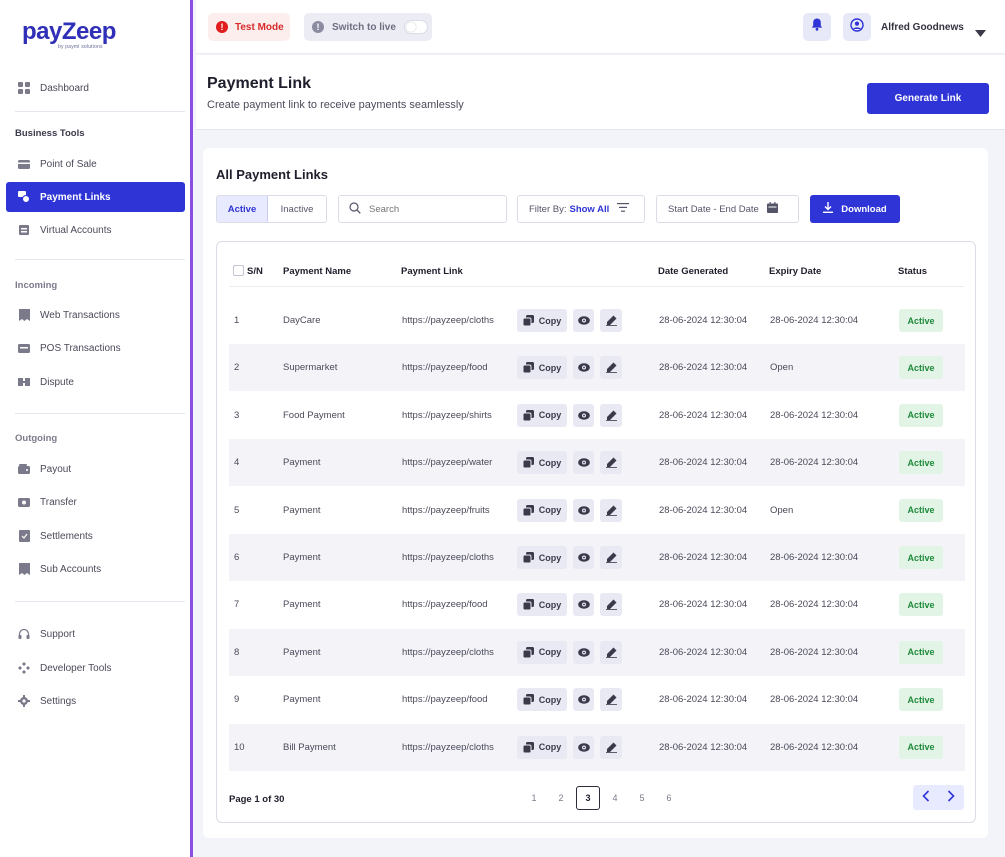 This screenshot has width=1005, height=857. What do you see at coordinates (615, 798) in the screenshot?
I see `page-number: 4` at bounding box center [615, 798].